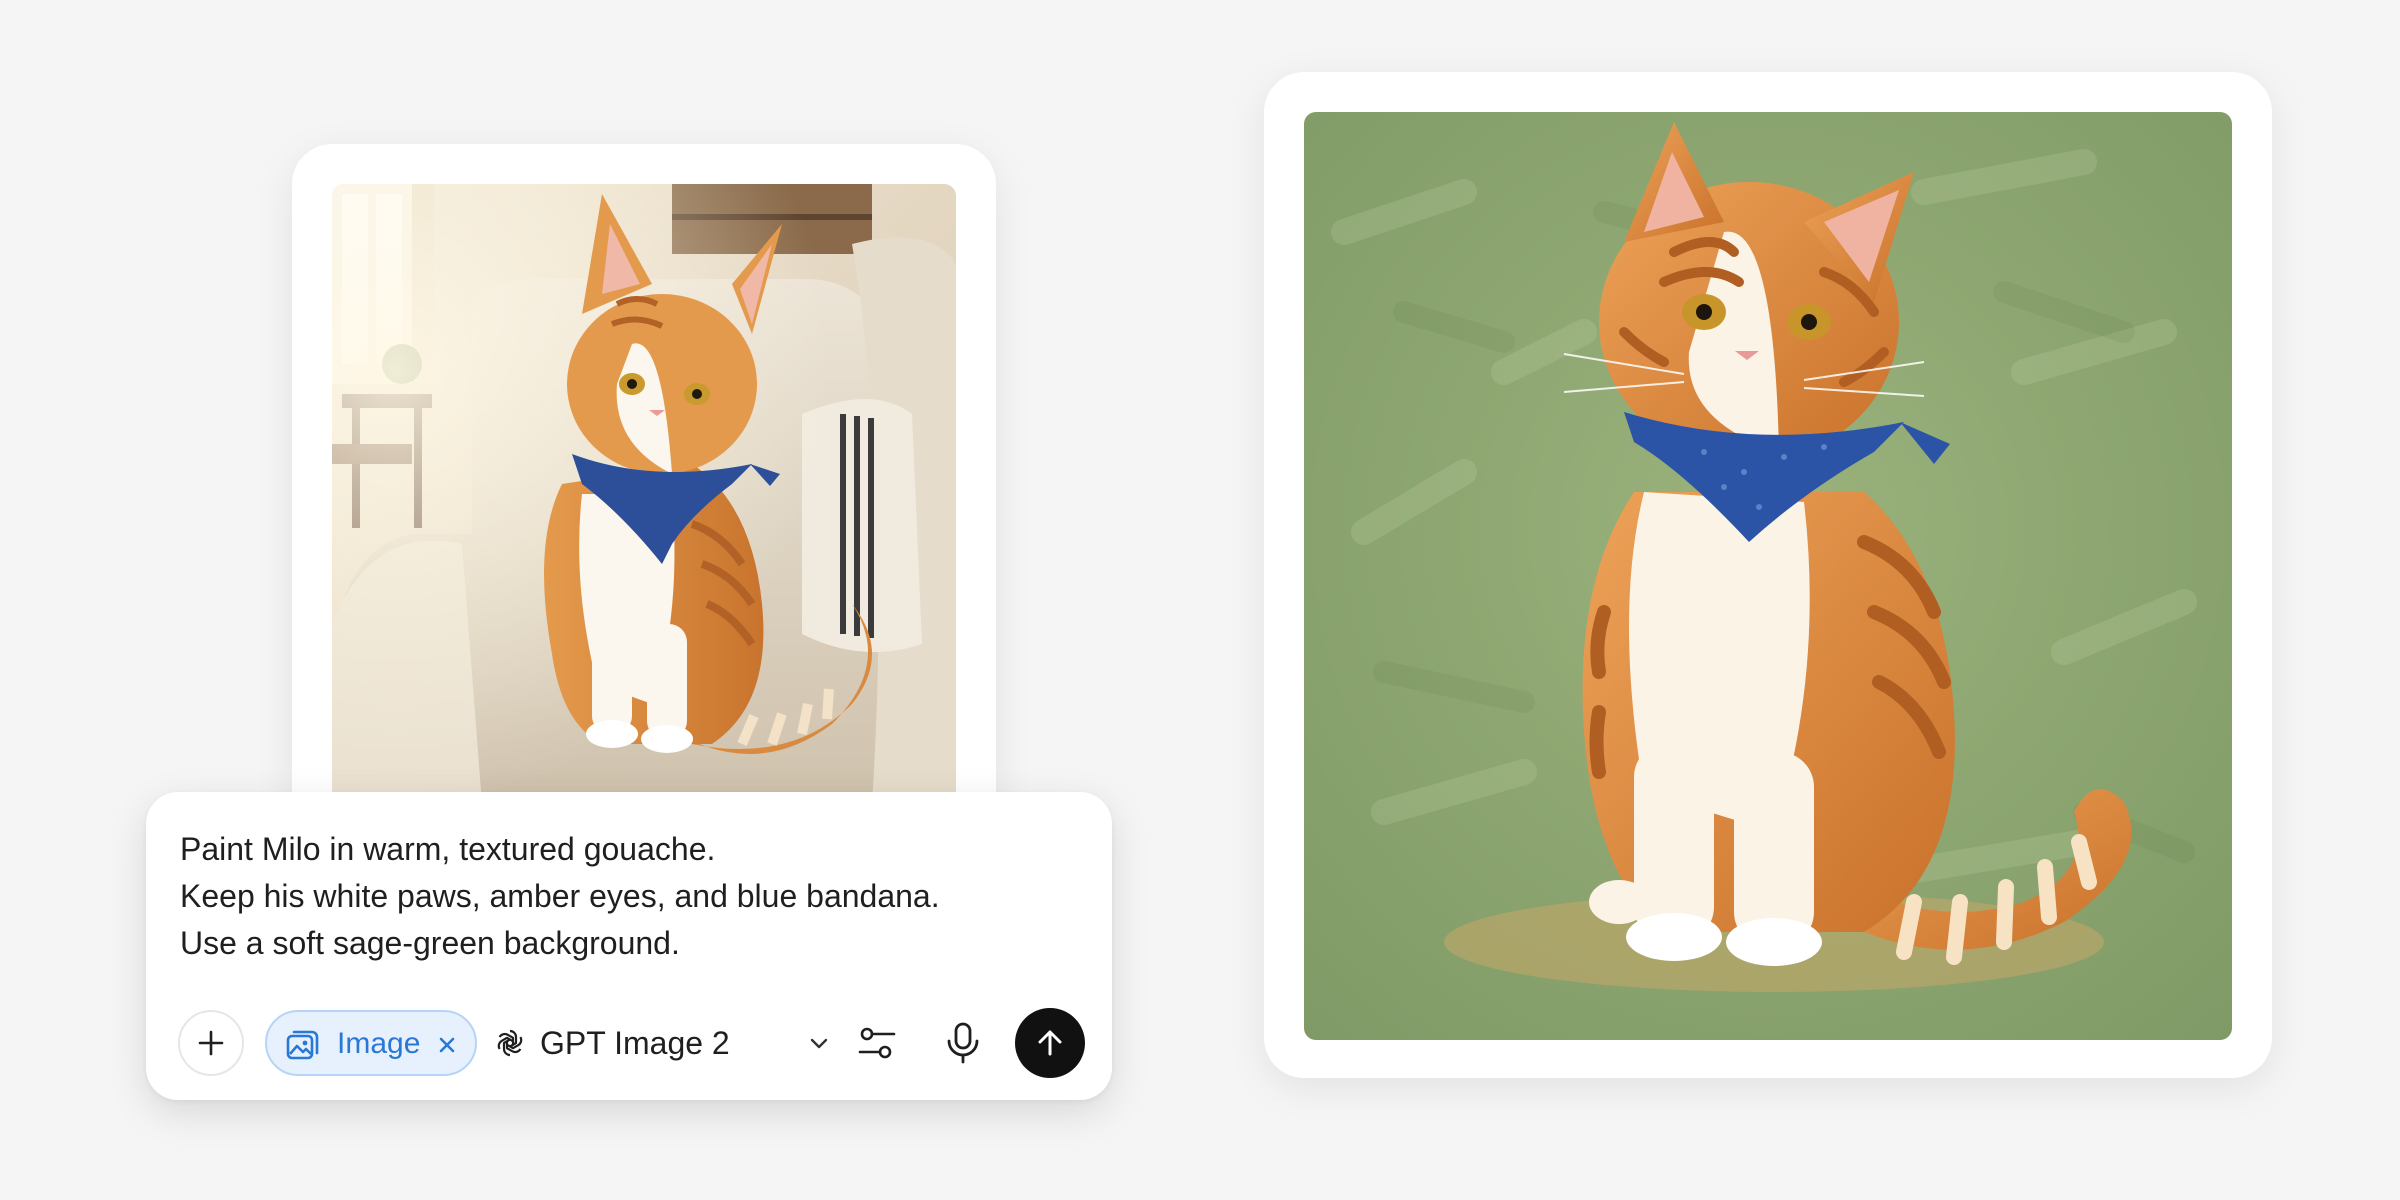 This screenshot has width=2400, height=1200. What do you see at coordinates (448, 849) in the screenshot?
I see `prompt-line: Paint Milo in warm, textured gouache.` at bounding box center [448, 849].